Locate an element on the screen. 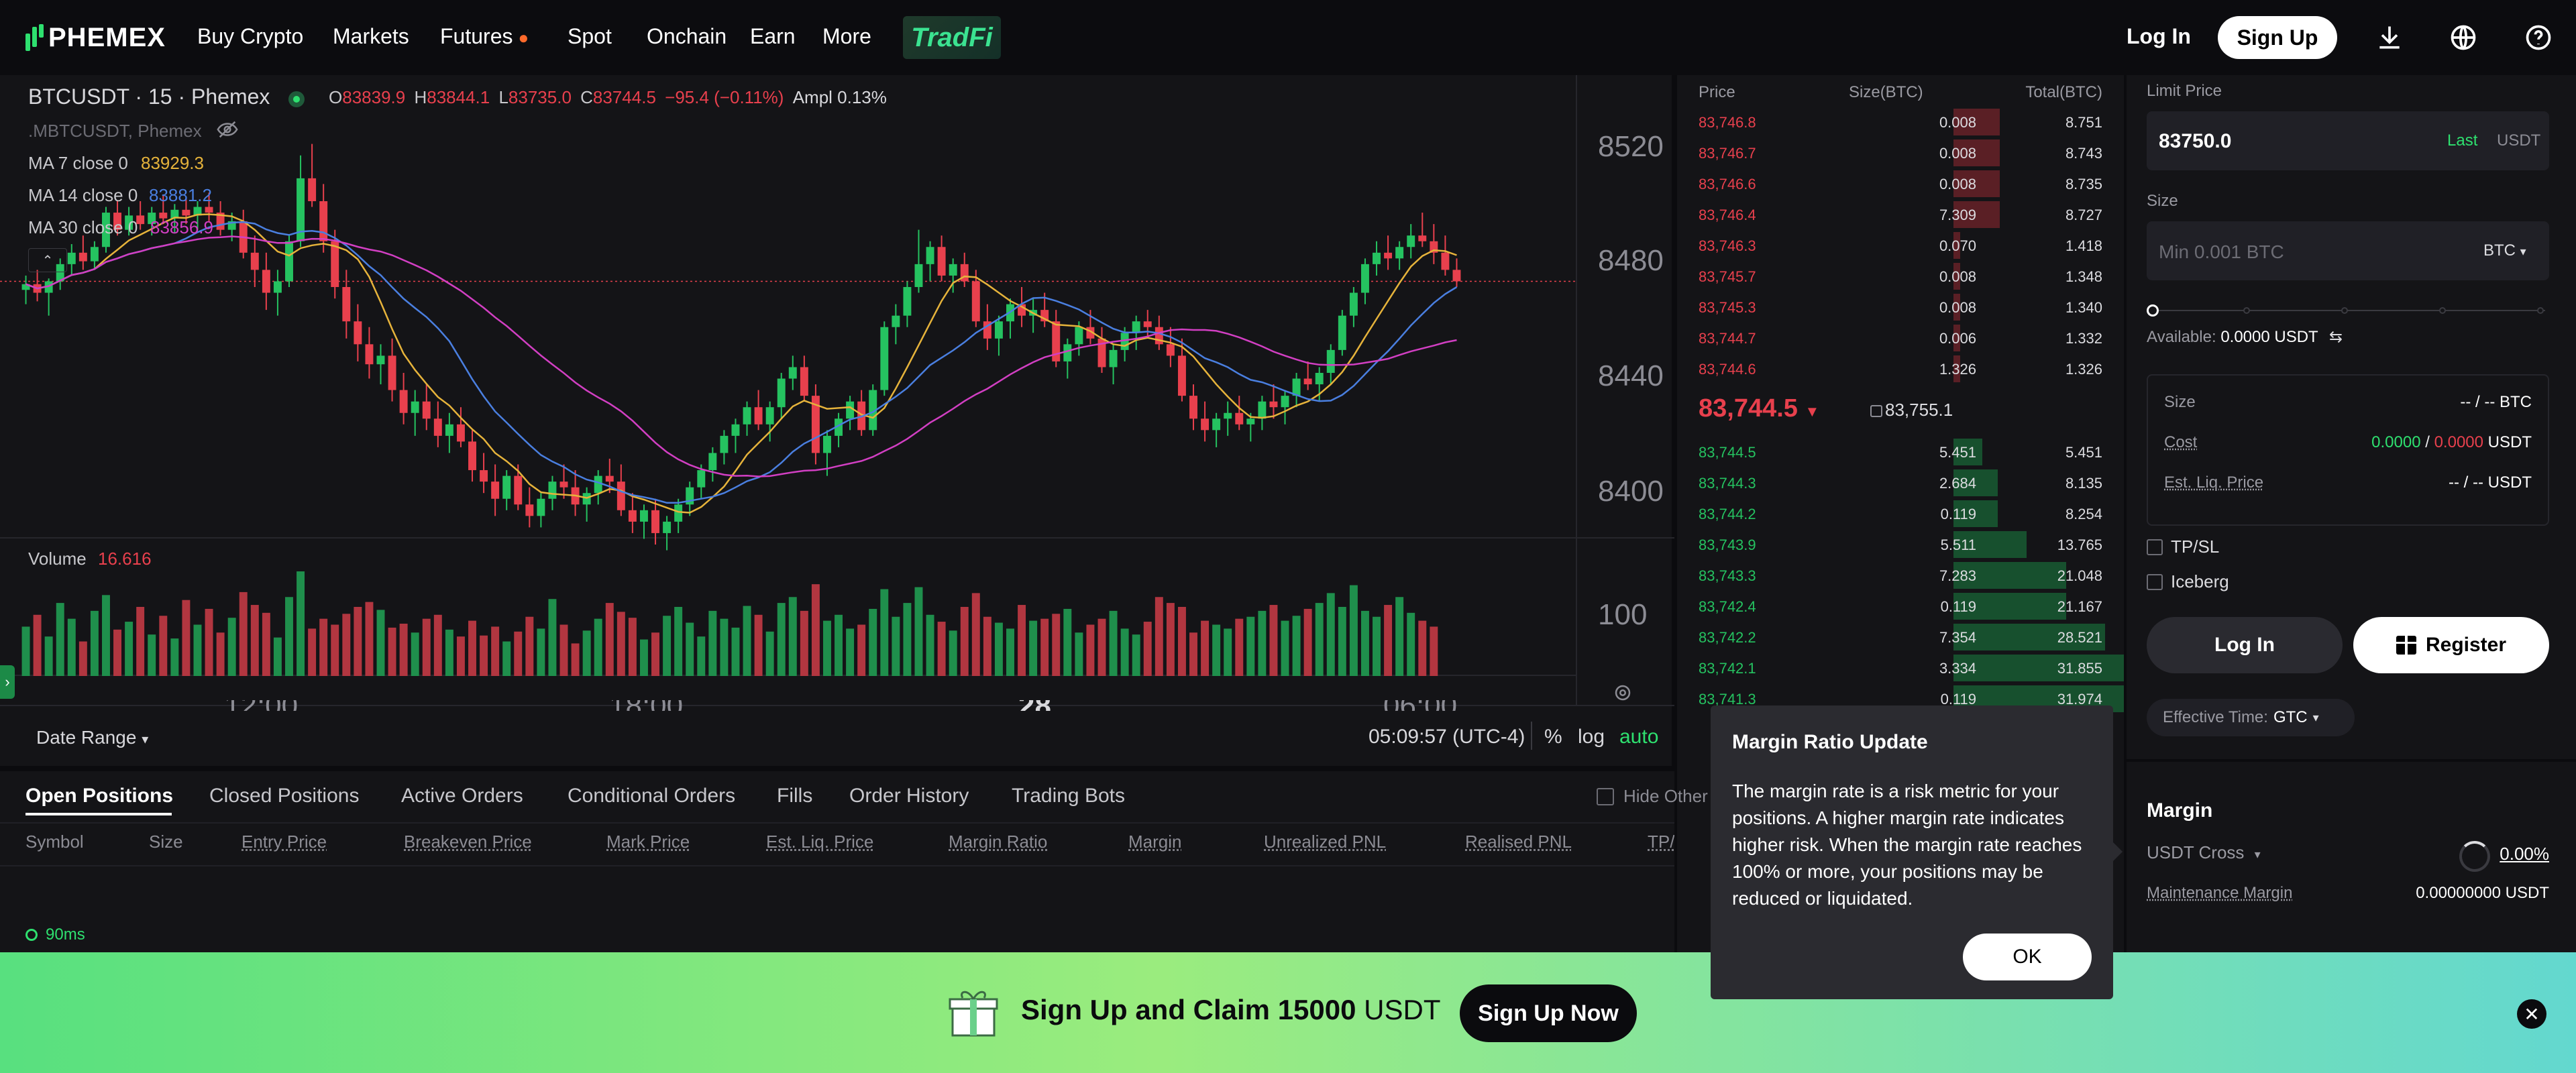  hide-other-checkbox: Hide Other is located at coordinates (1652, 796).